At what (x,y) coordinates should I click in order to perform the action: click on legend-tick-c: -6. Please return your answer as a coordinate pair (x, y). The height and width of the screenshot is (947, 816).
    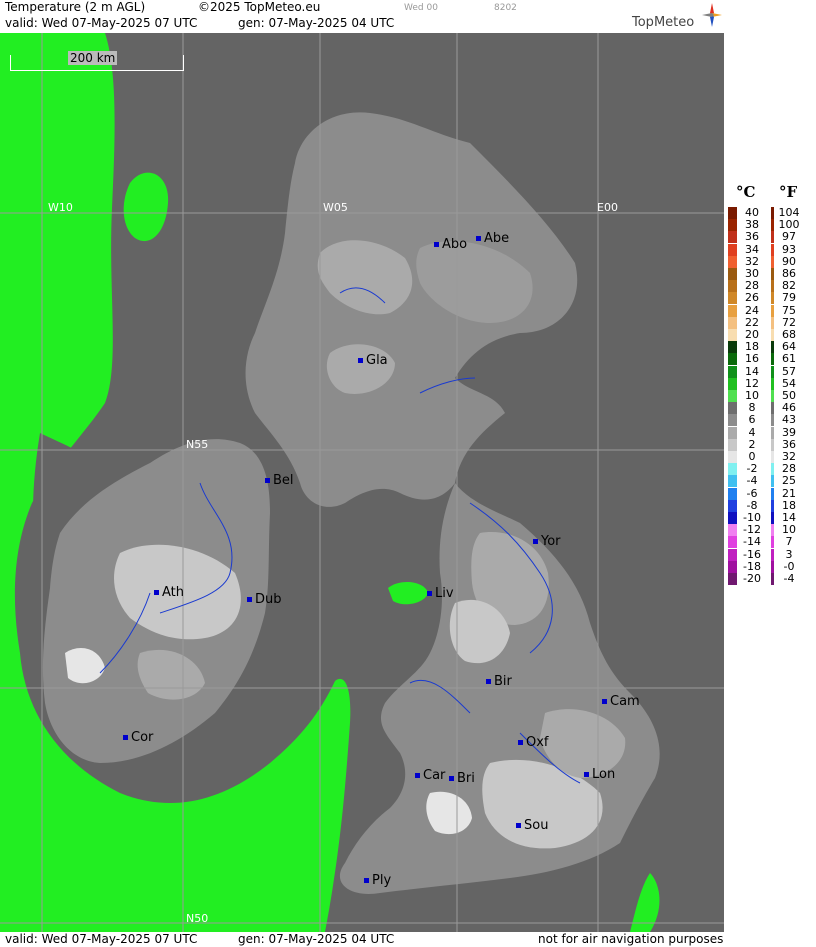
    Looking at the image, I should click on (752, 493).